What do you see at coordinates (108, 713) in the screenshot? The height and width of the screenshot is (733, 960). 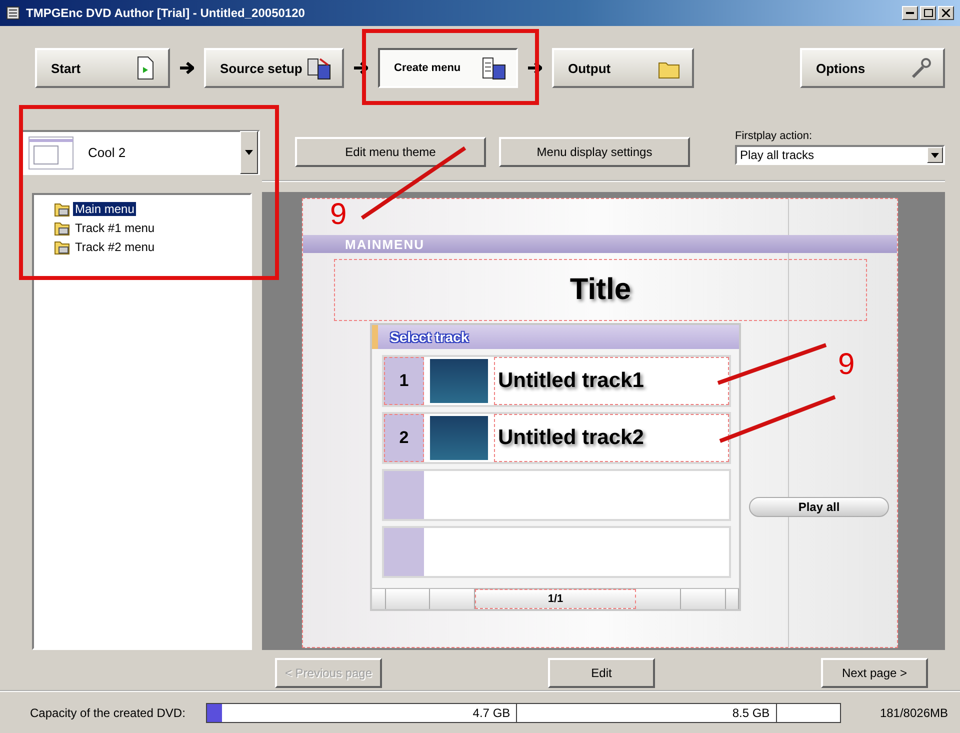 I see `capacity-label: Capacity of the created DVD:` at bounding box center [108, 713].